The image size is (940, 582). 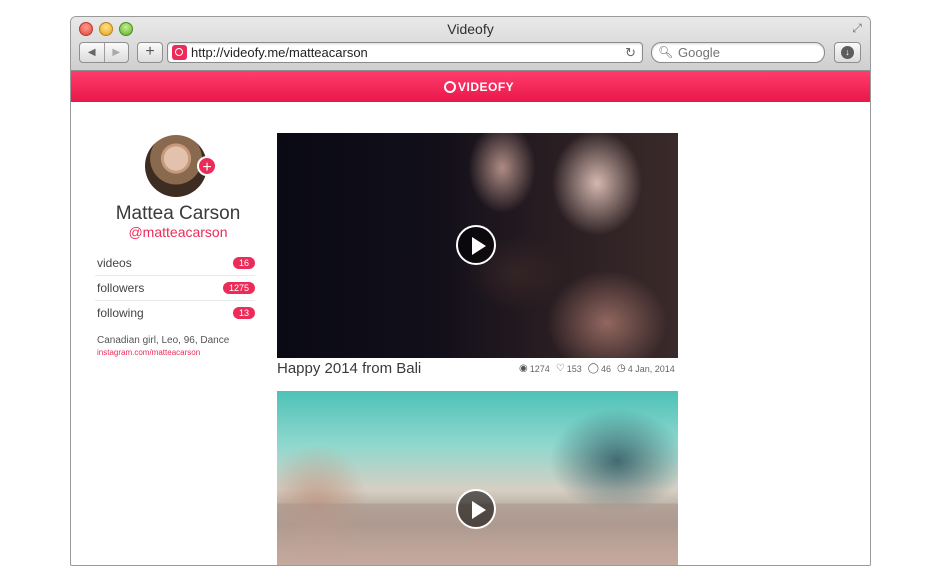 I want to click on profile-bio: Canadian girl, Leo, 96, Dance, so click(x=163, y=340).